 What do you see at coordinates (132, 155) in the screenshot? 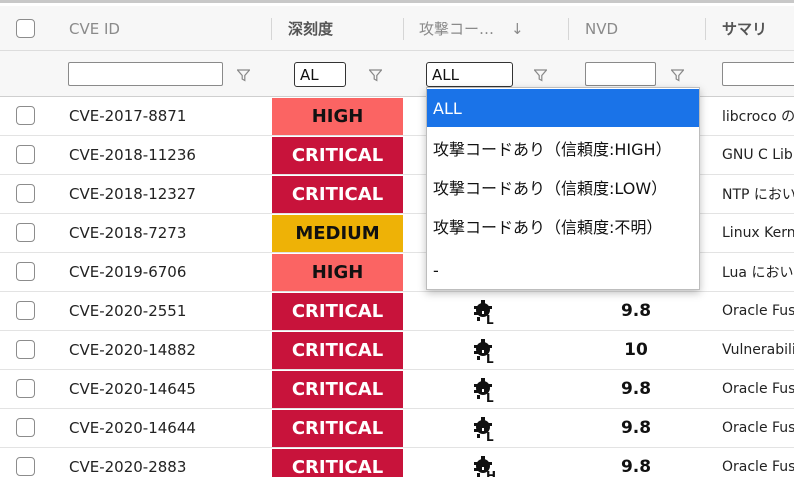
I see `cve-id-cell: CVE-2018-11236` at bounding box center [132, 155].